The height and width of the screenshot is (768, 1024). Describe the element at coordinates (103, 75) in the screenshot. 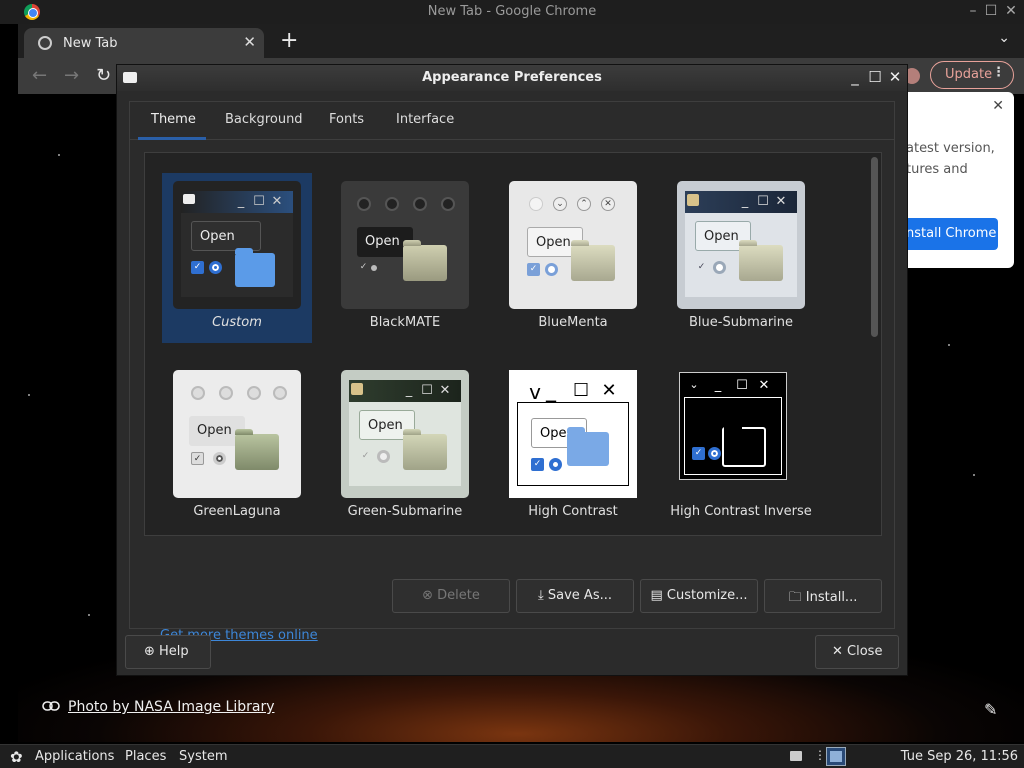

I see `reload-icon: ↻` at that location.